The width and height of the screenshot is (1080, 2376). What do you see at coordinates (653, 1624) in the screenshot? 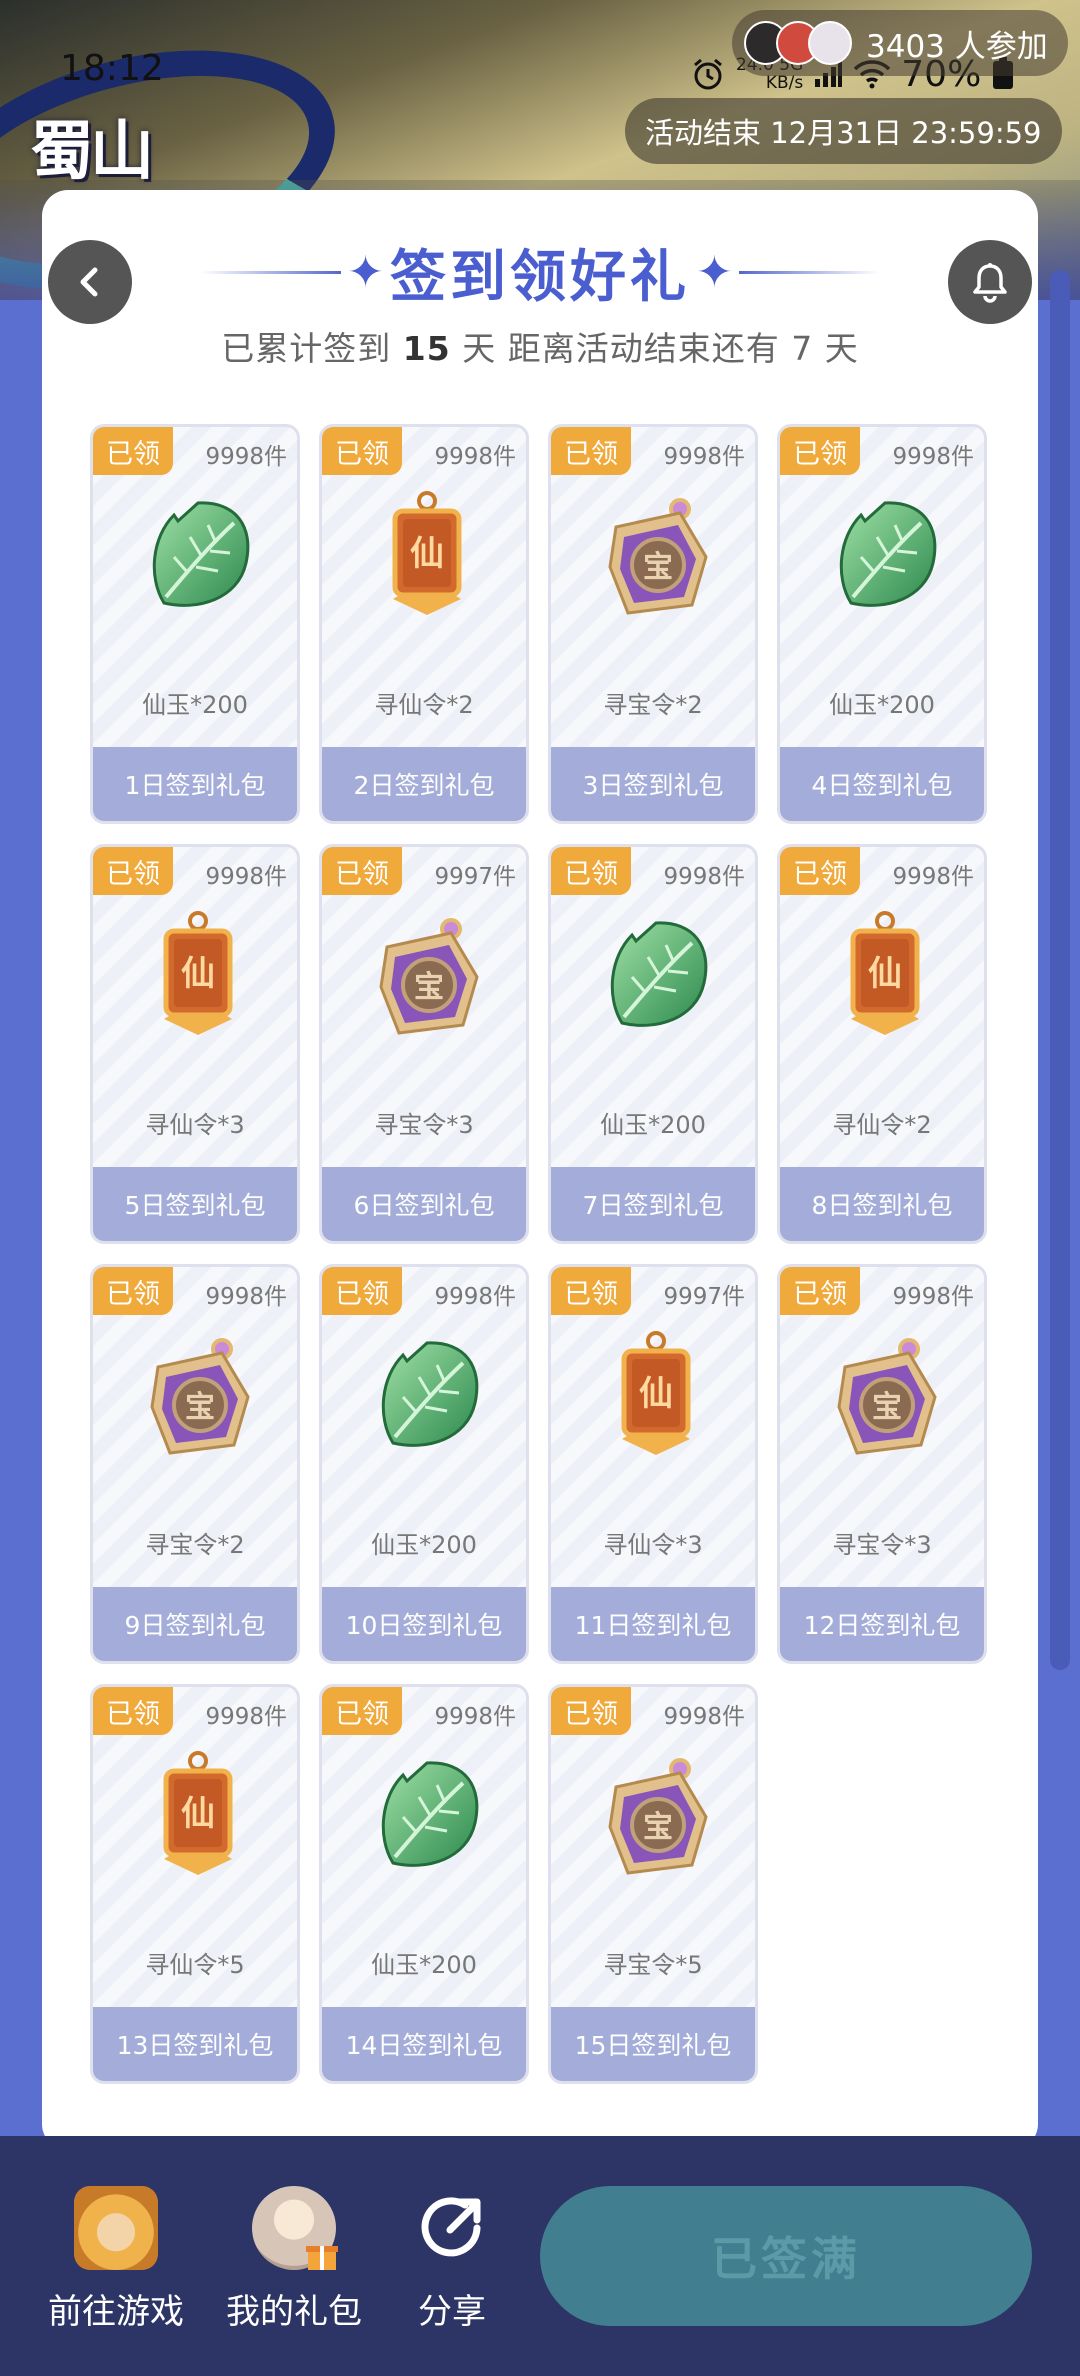
I see `reward-label: 11日签到礼包` at bounding box center [653, 1624].